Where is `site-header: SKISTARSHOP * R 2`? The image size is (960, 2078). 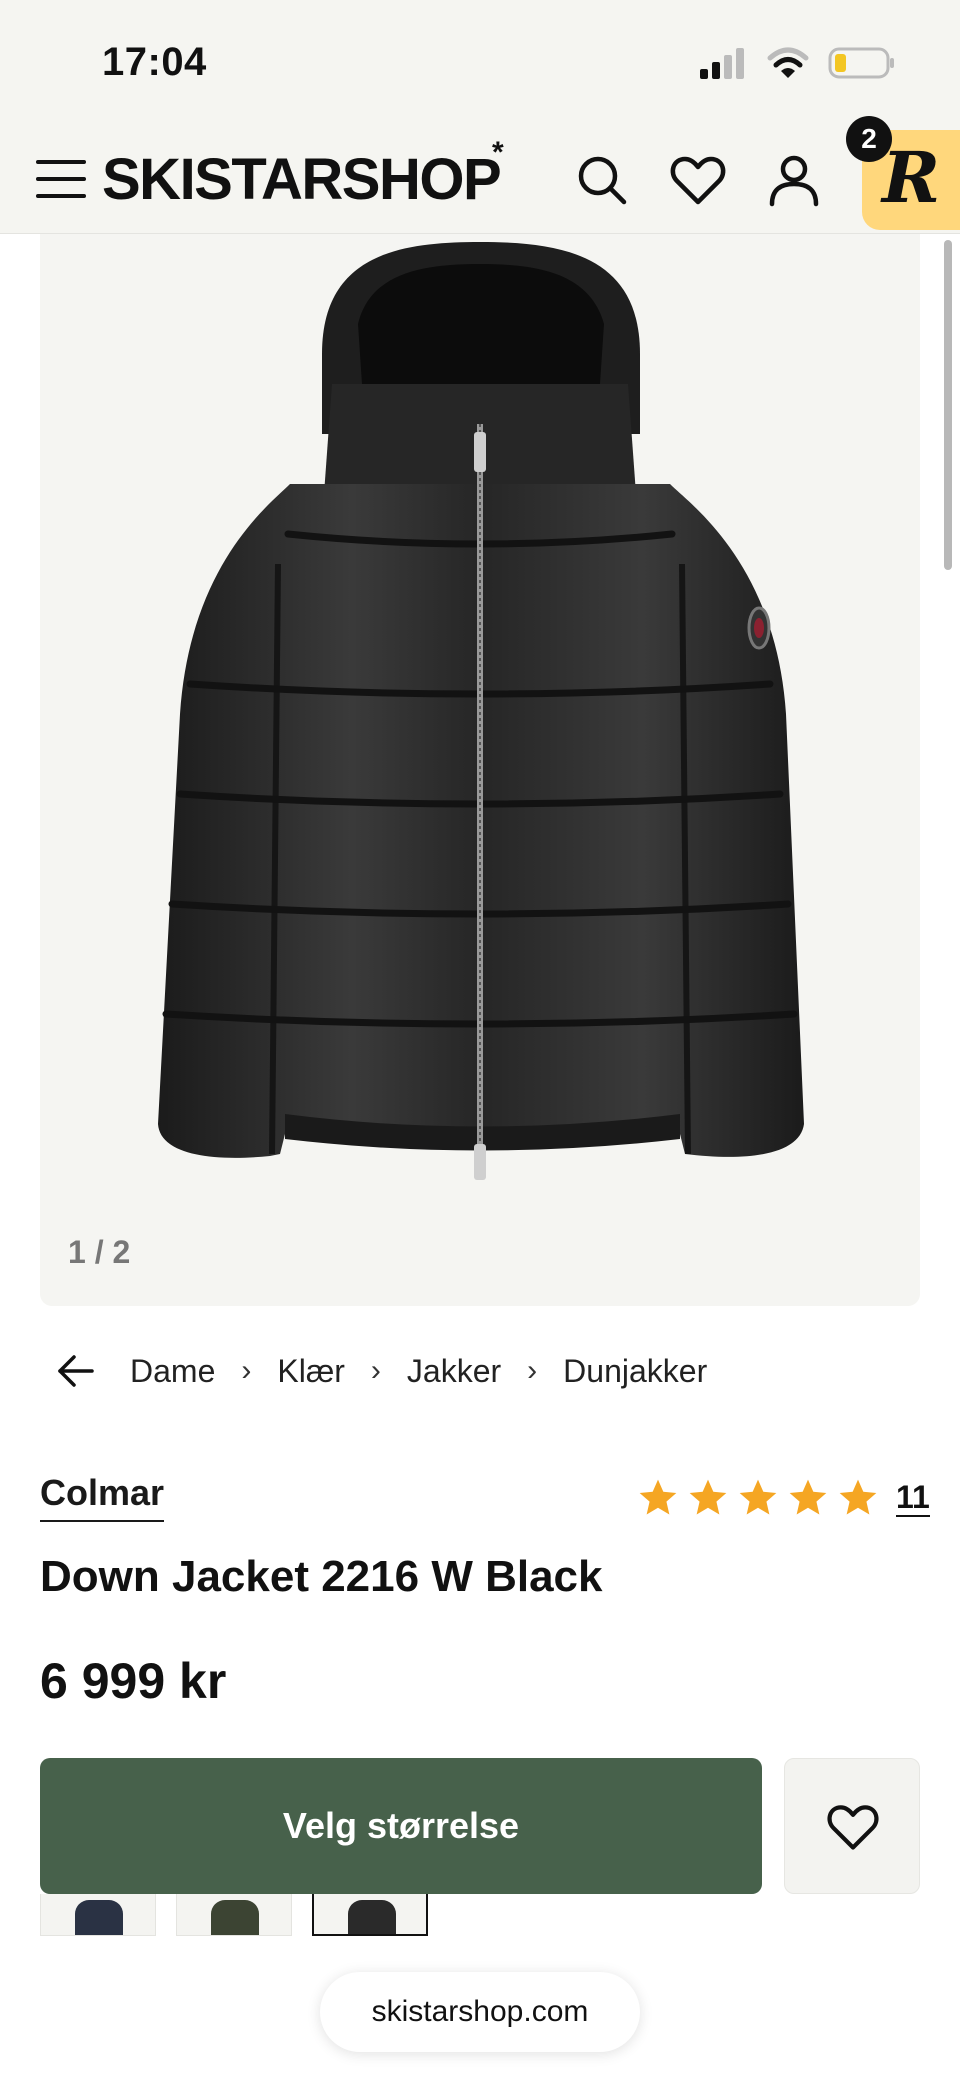 site-header: SKISTARSHOP * R 2 is located at coordinates (480, 175).